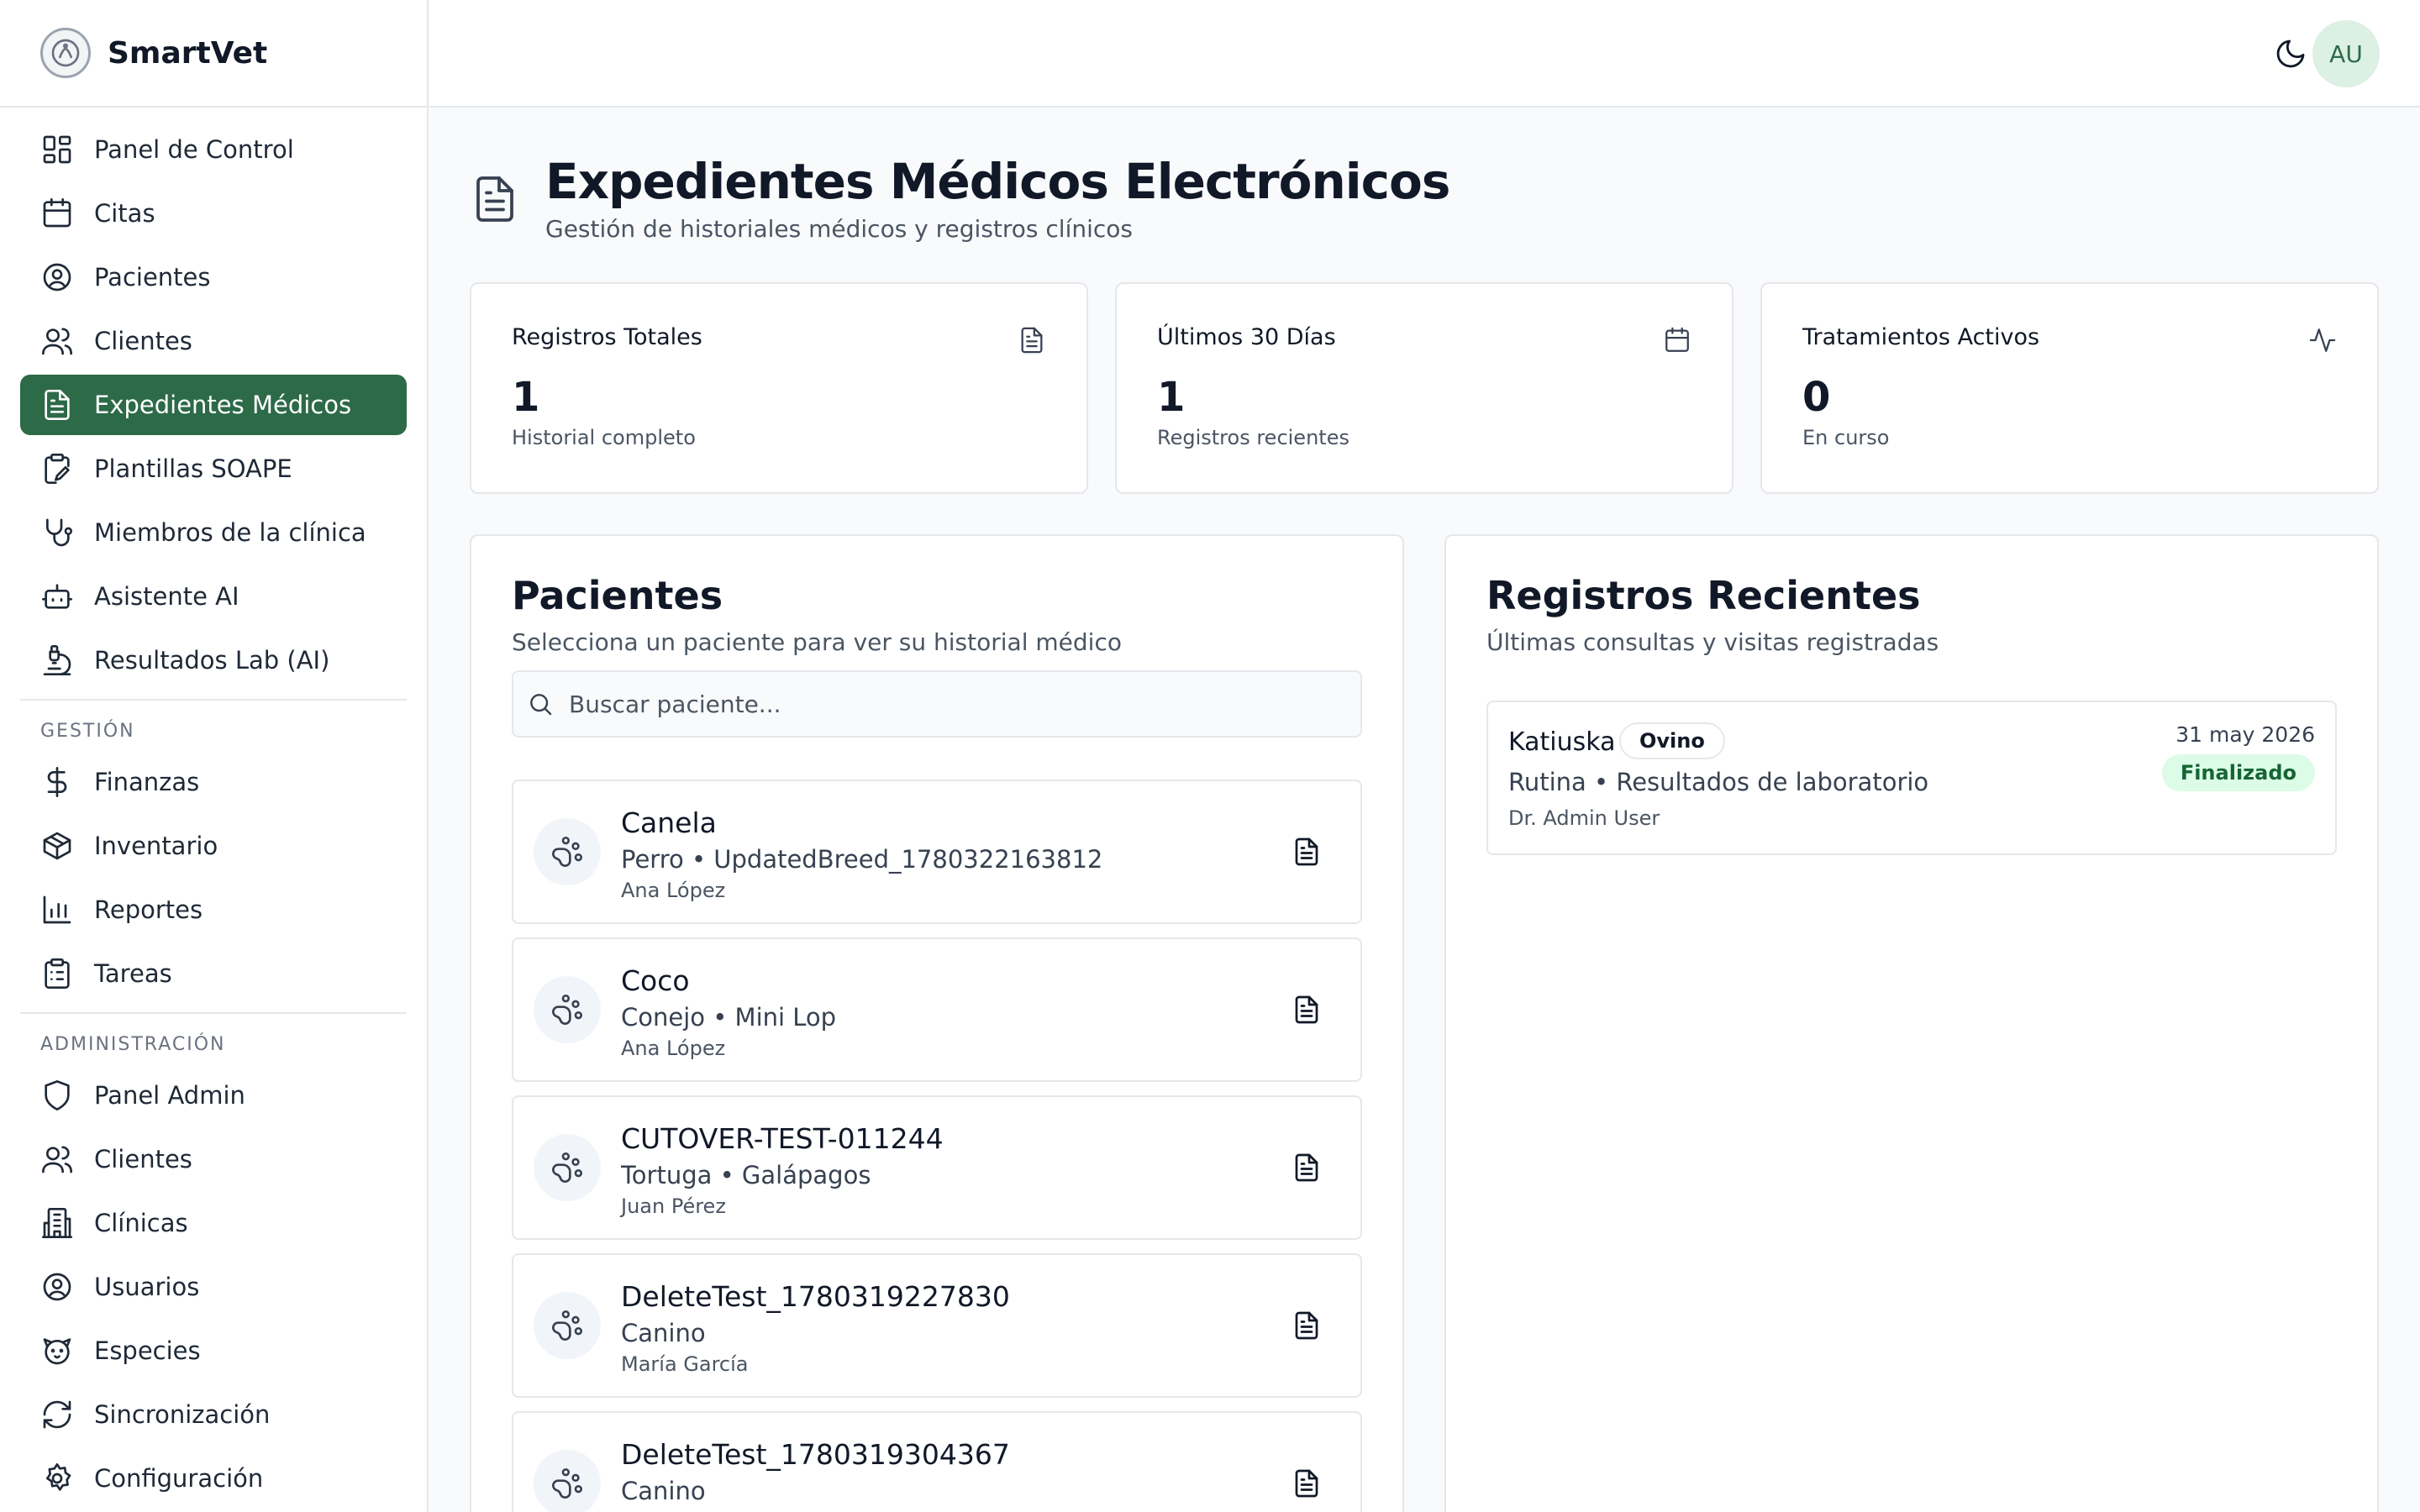 This screenshot has width=2420, height=1512. Describe the element at coordinates (182, 1414) in the screenshot. I see `sidebar-item-label: Sincronización` at that location.